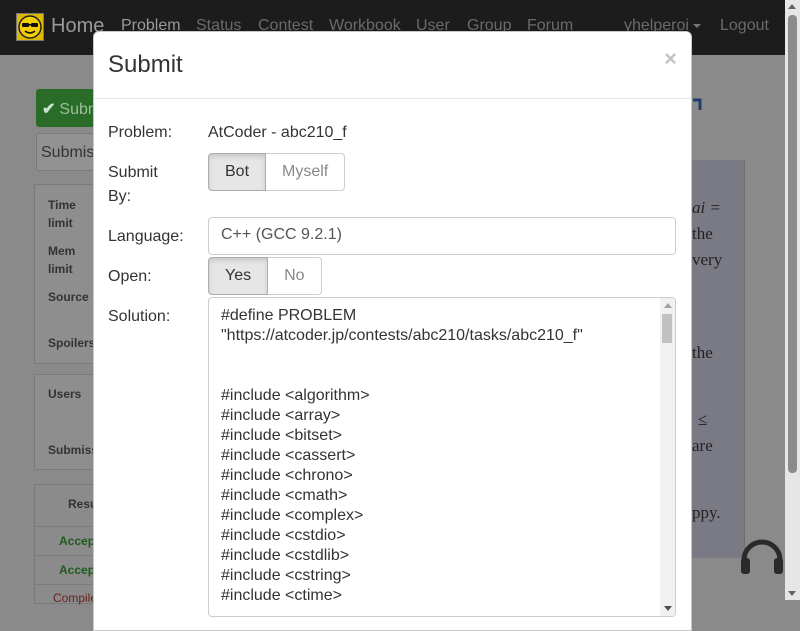 The image size is (800, 631). I want to click on modal-header: Submit ×, so click(392, 65).